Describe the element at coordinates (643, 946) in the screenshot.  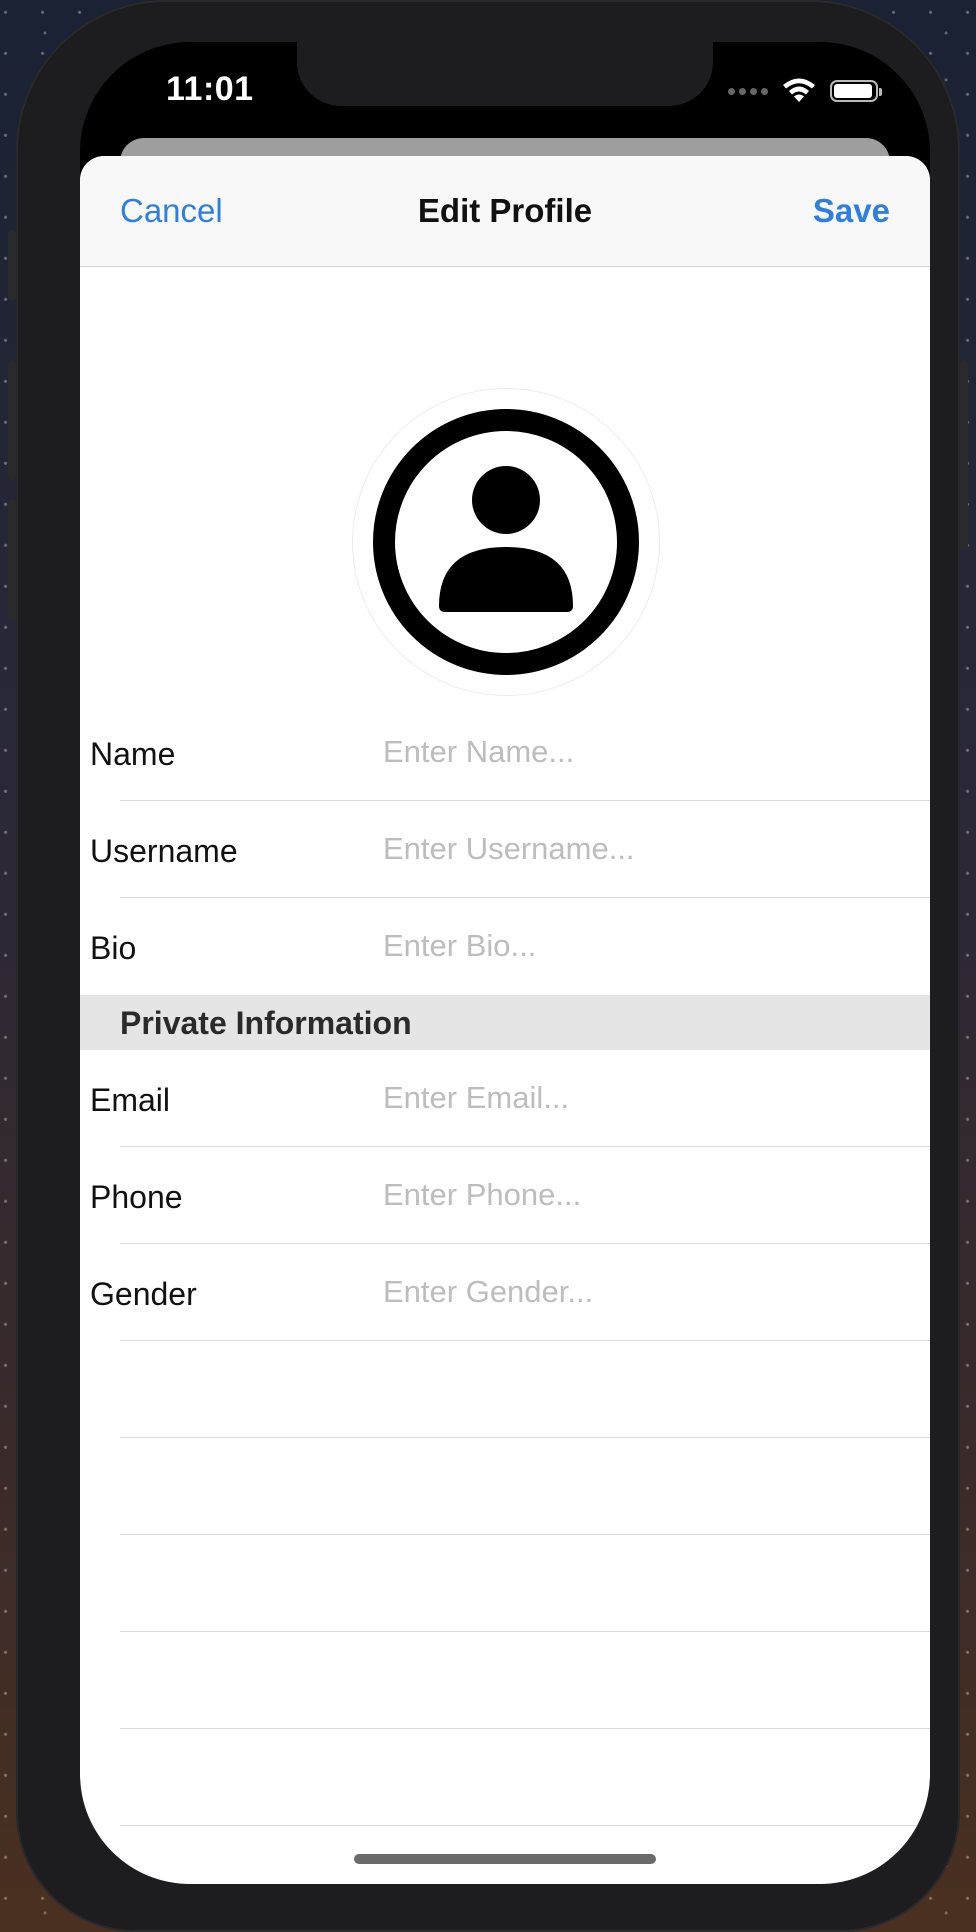
I see `bio-input` at that location.